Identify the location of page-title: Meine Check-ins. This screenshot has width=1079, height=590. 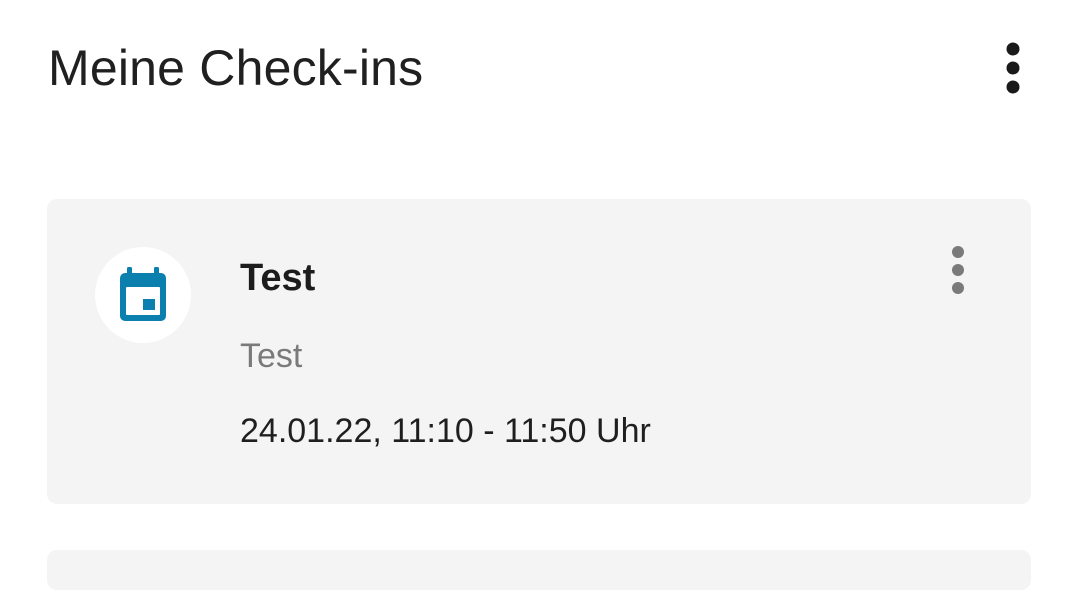
(236, 68).